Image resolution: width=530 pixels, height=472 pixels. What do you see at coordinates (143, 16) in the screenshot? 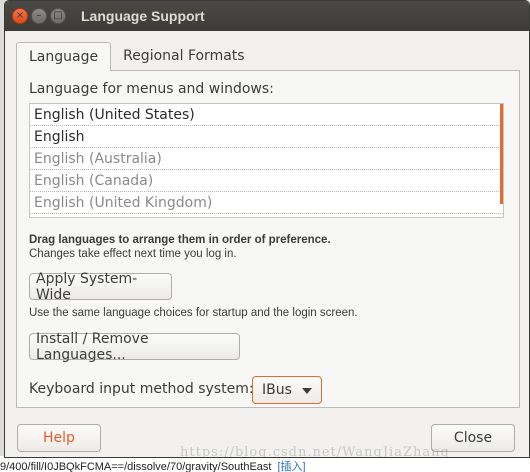
I see `window-title: Language Support` at bounding box center [143, 16].